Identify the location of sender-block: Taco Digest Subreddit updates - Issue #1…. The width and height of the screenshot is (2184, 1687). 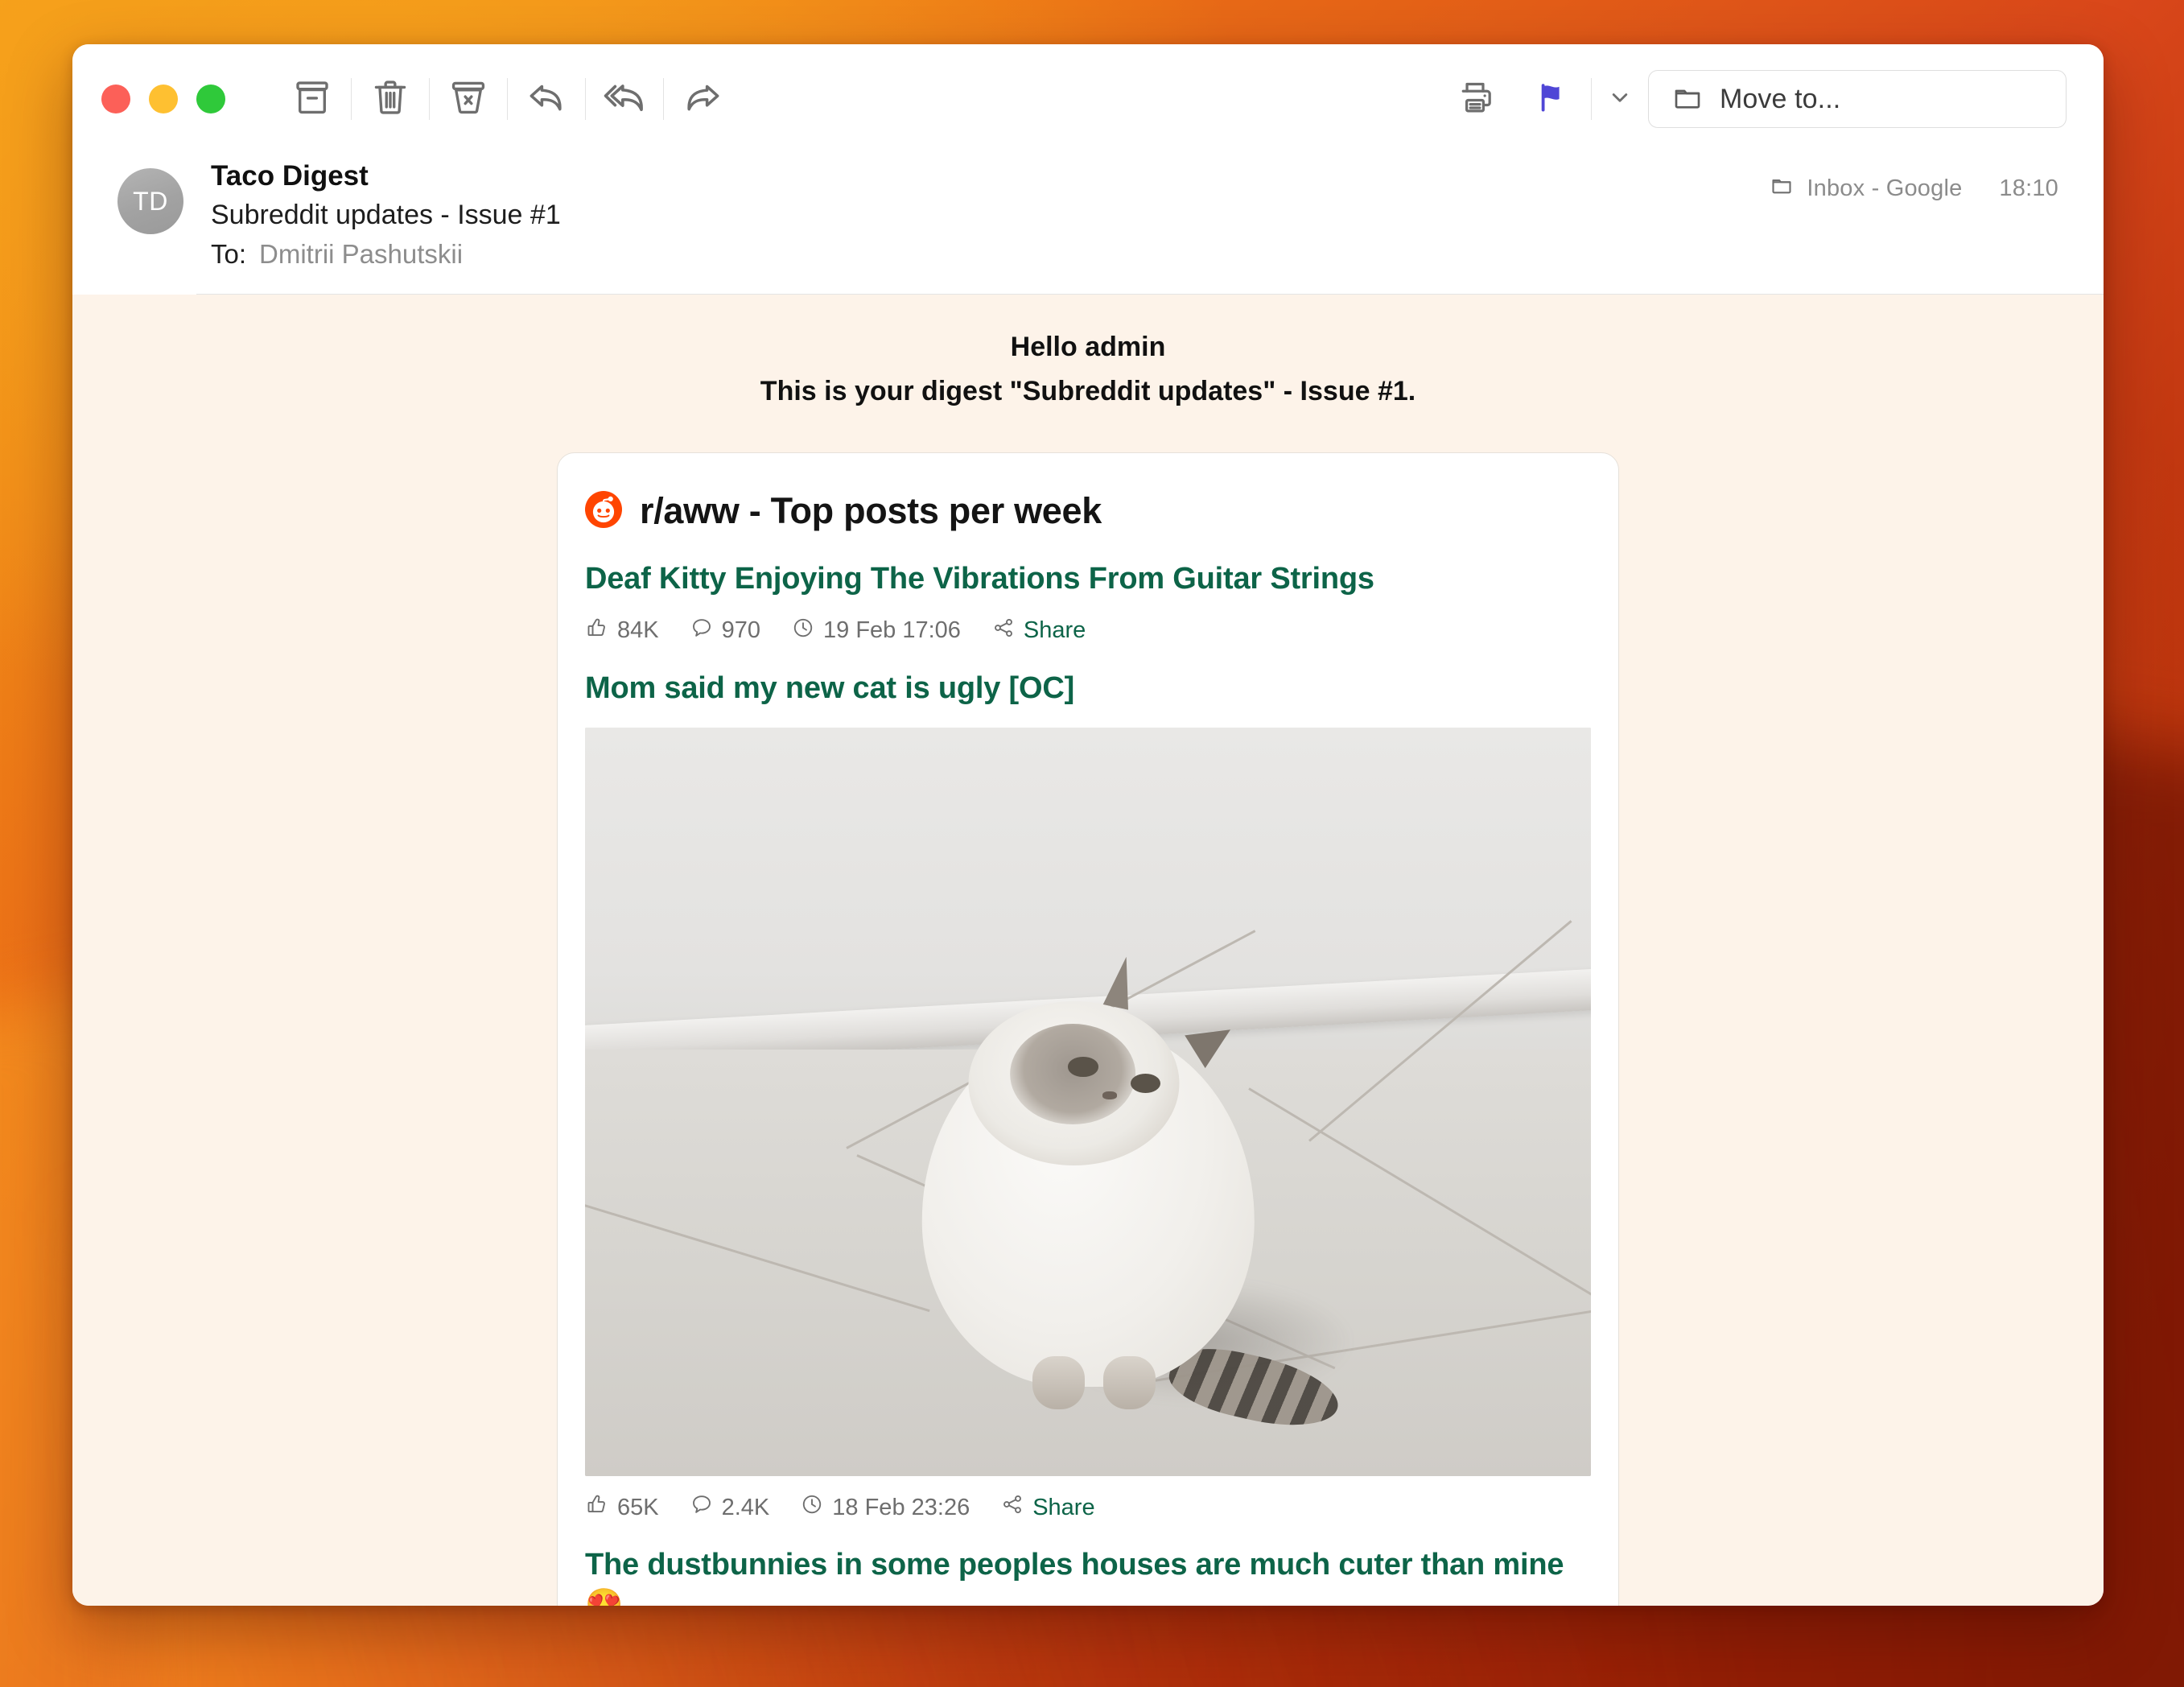
(386, 214).